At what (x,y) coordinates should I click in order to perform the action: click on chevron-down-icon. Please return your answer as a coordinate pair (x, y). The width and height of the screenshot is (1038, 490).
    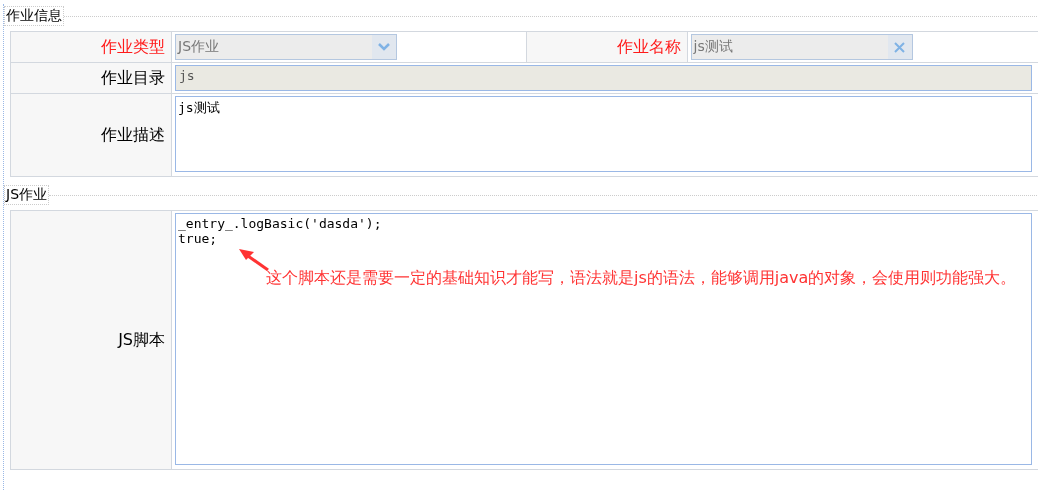
    Looking at the image, I should click on (384, 47).